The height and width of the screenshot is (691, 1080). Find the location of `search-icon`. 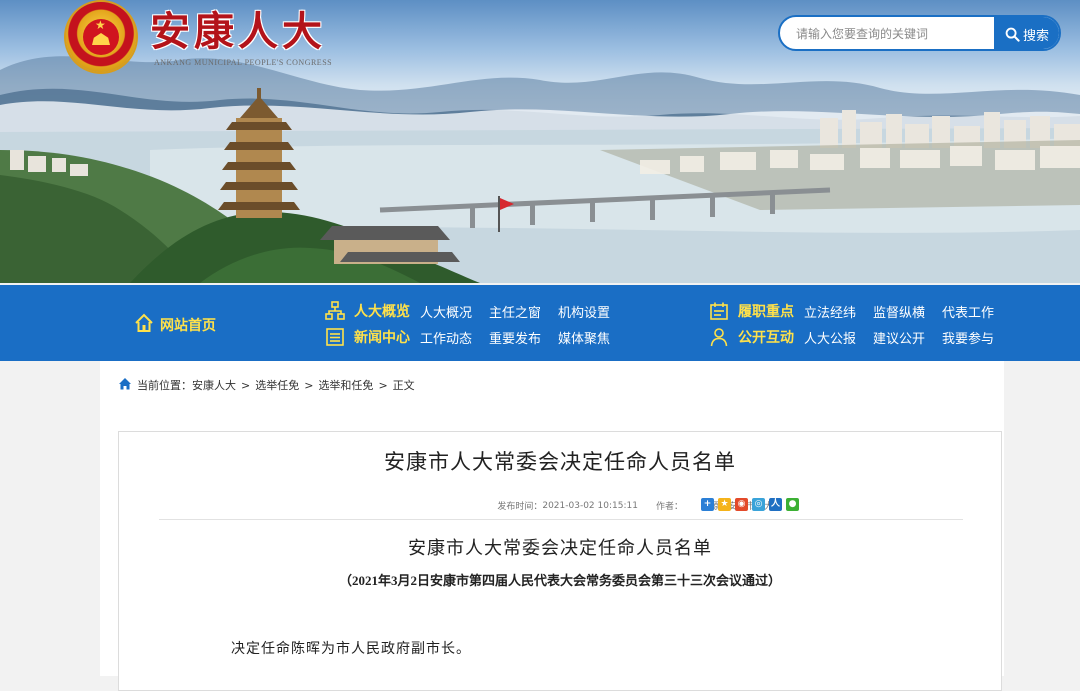

search-icon is located at coordinates (1012, 34).